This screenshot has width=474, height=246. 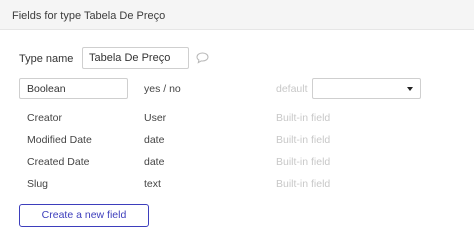 What do you see at coordinates (292, 89) in the screenshot?
I see `default-label: default` at bounding box center [292, 89].